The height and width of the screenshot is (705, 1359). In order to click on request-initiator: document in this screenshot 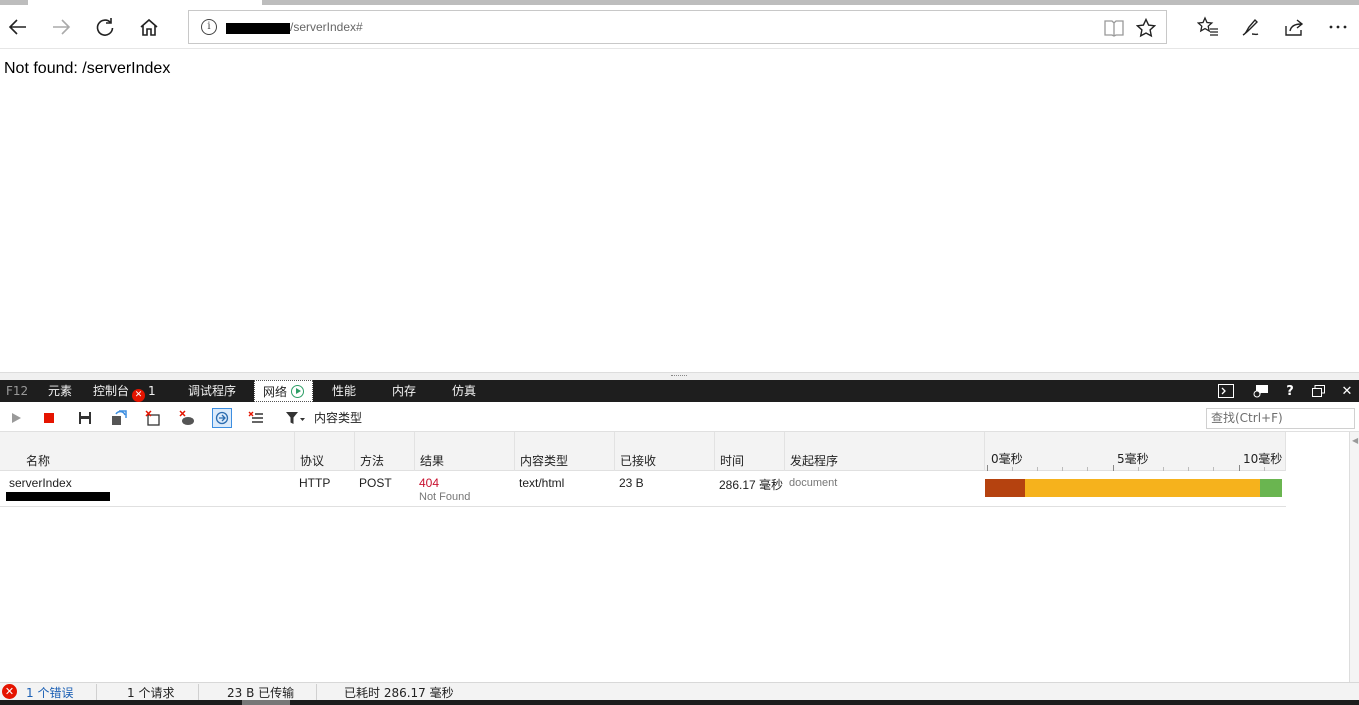, I will do `click(813, 483)`.